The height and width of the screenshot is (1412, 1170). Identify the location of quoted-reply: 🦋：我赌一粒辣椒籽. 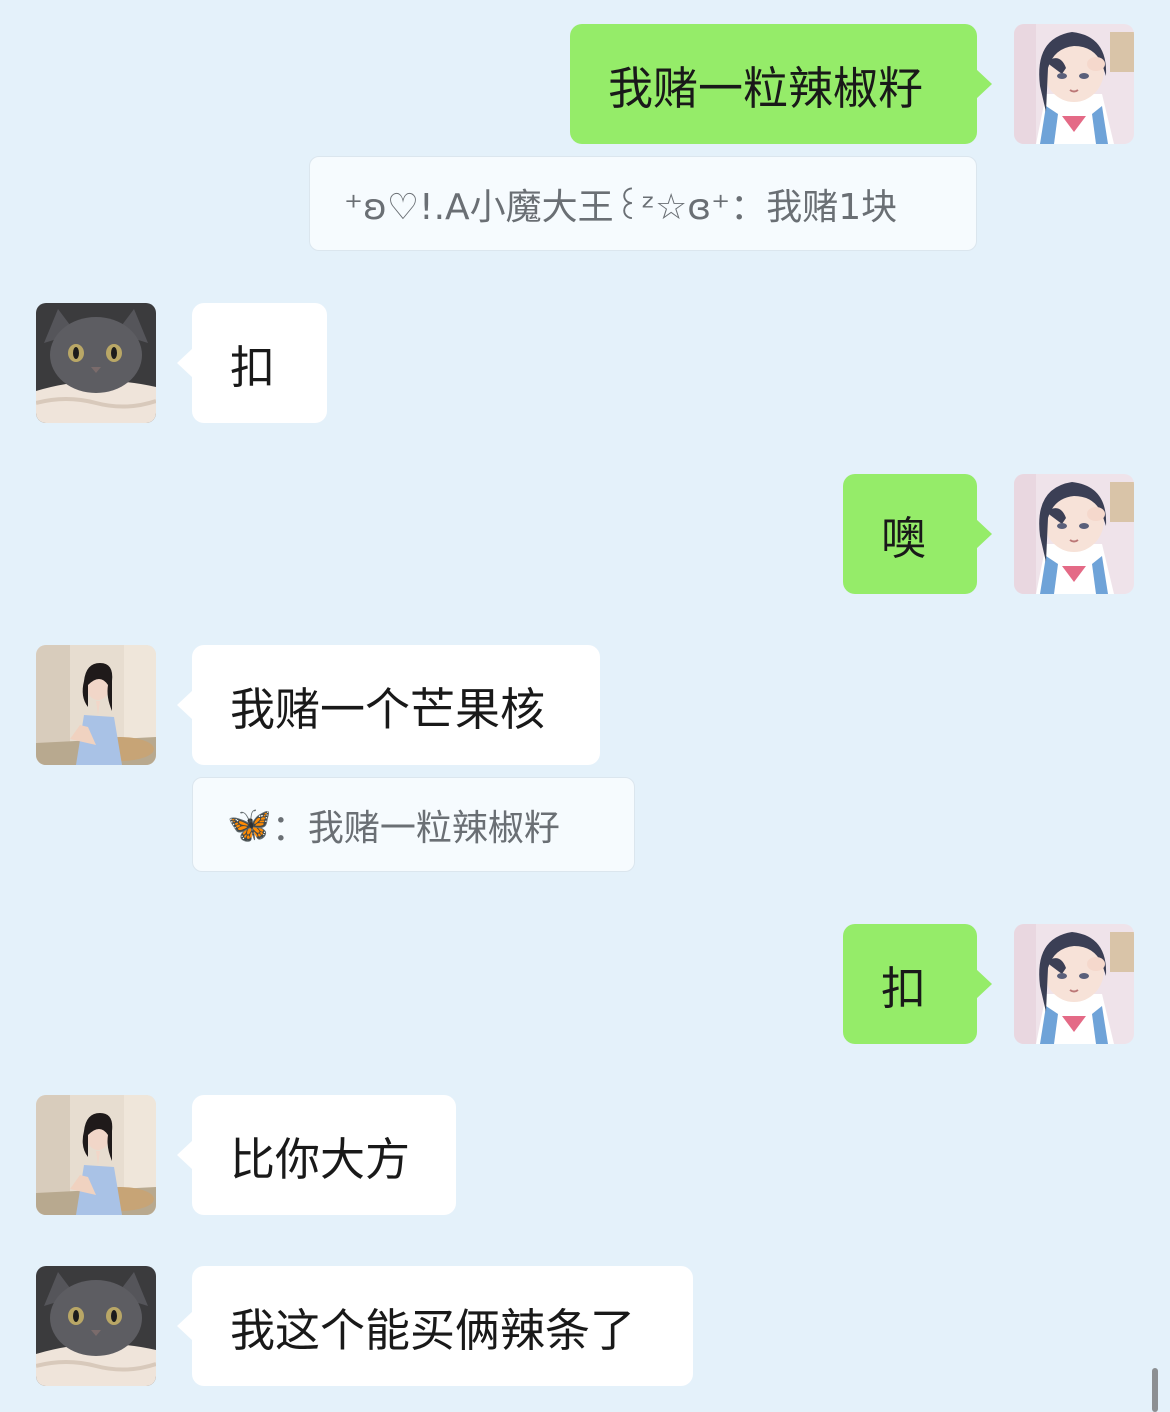
(413, 824).